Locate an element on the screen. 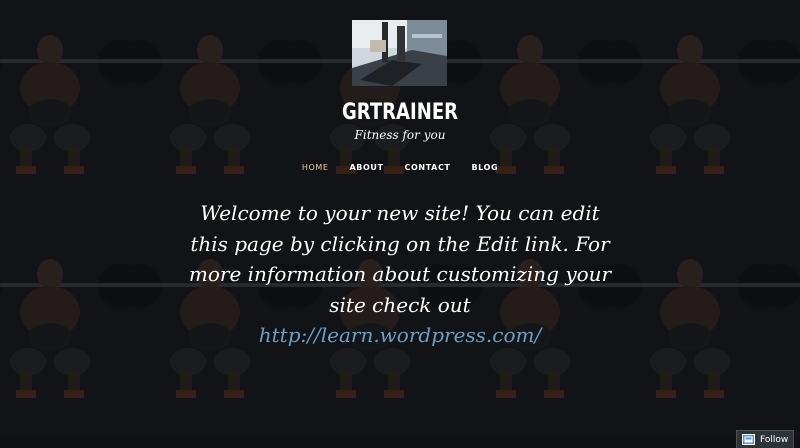 The image size is (800, 448). site-logo is located at coordinates (399, 53).